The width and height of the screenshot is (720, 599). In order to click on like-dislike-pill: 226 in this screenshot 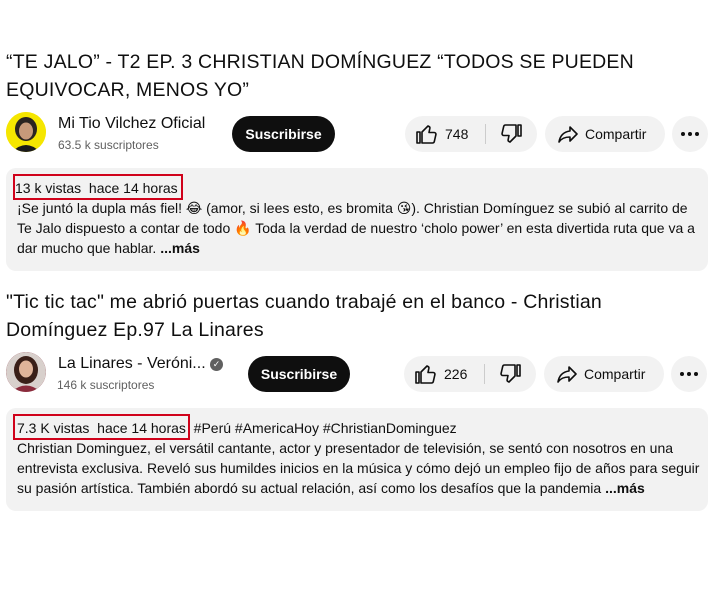, I will do `click(470, 374)`.